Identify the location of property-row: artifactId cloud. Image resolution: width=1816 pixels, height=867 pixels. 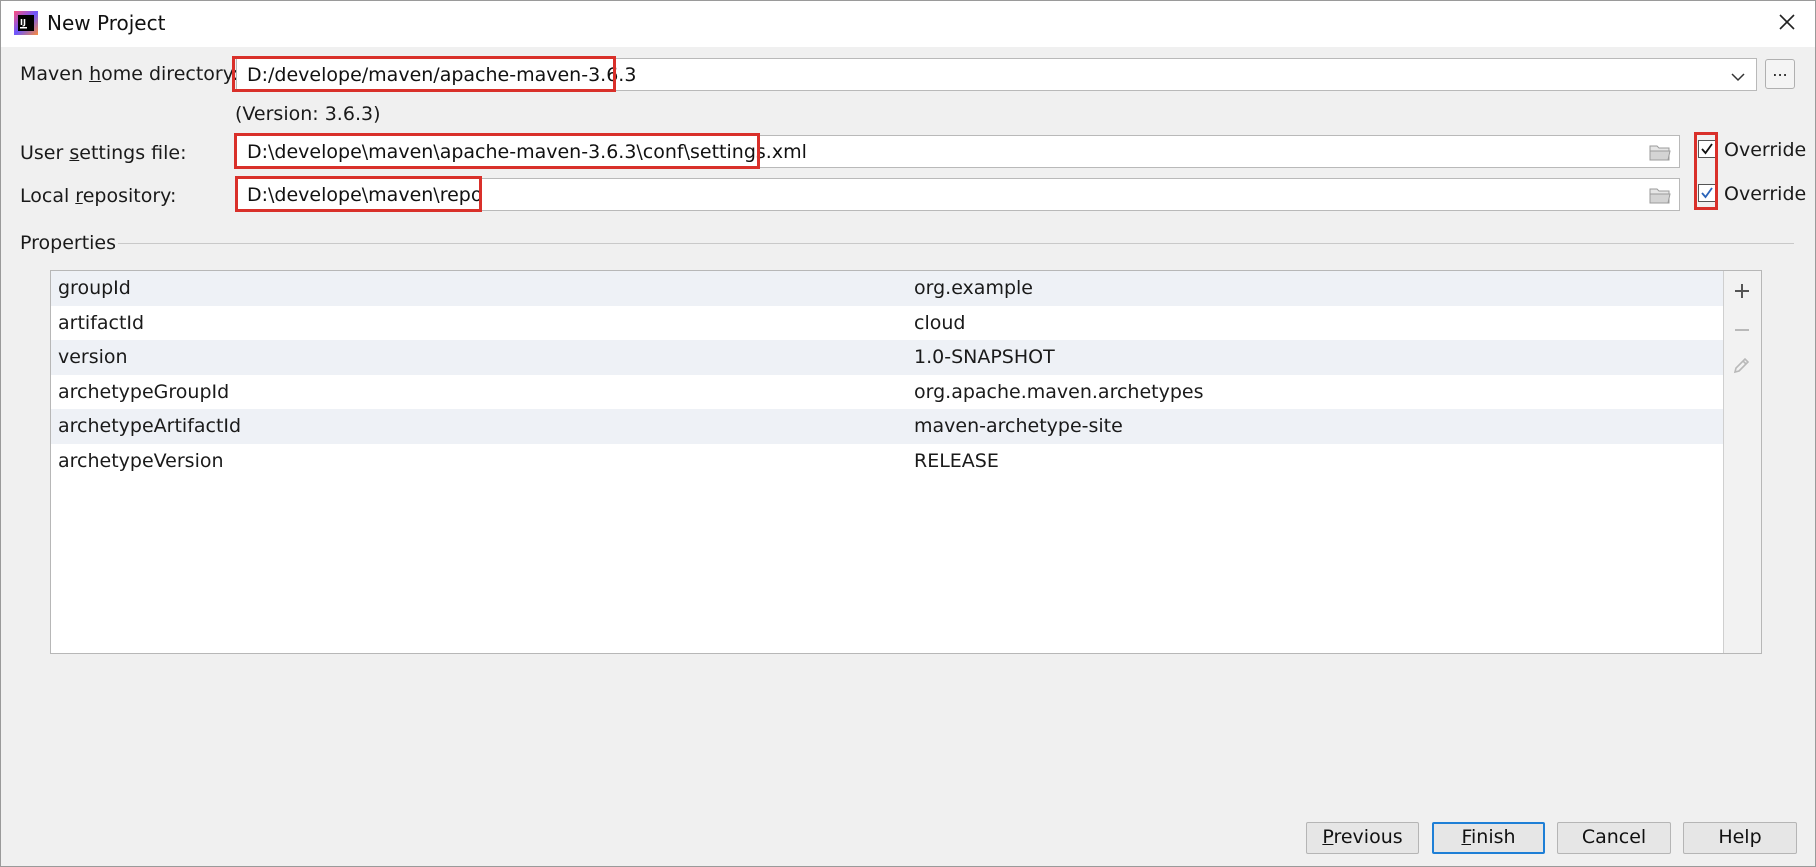
(905, 323).